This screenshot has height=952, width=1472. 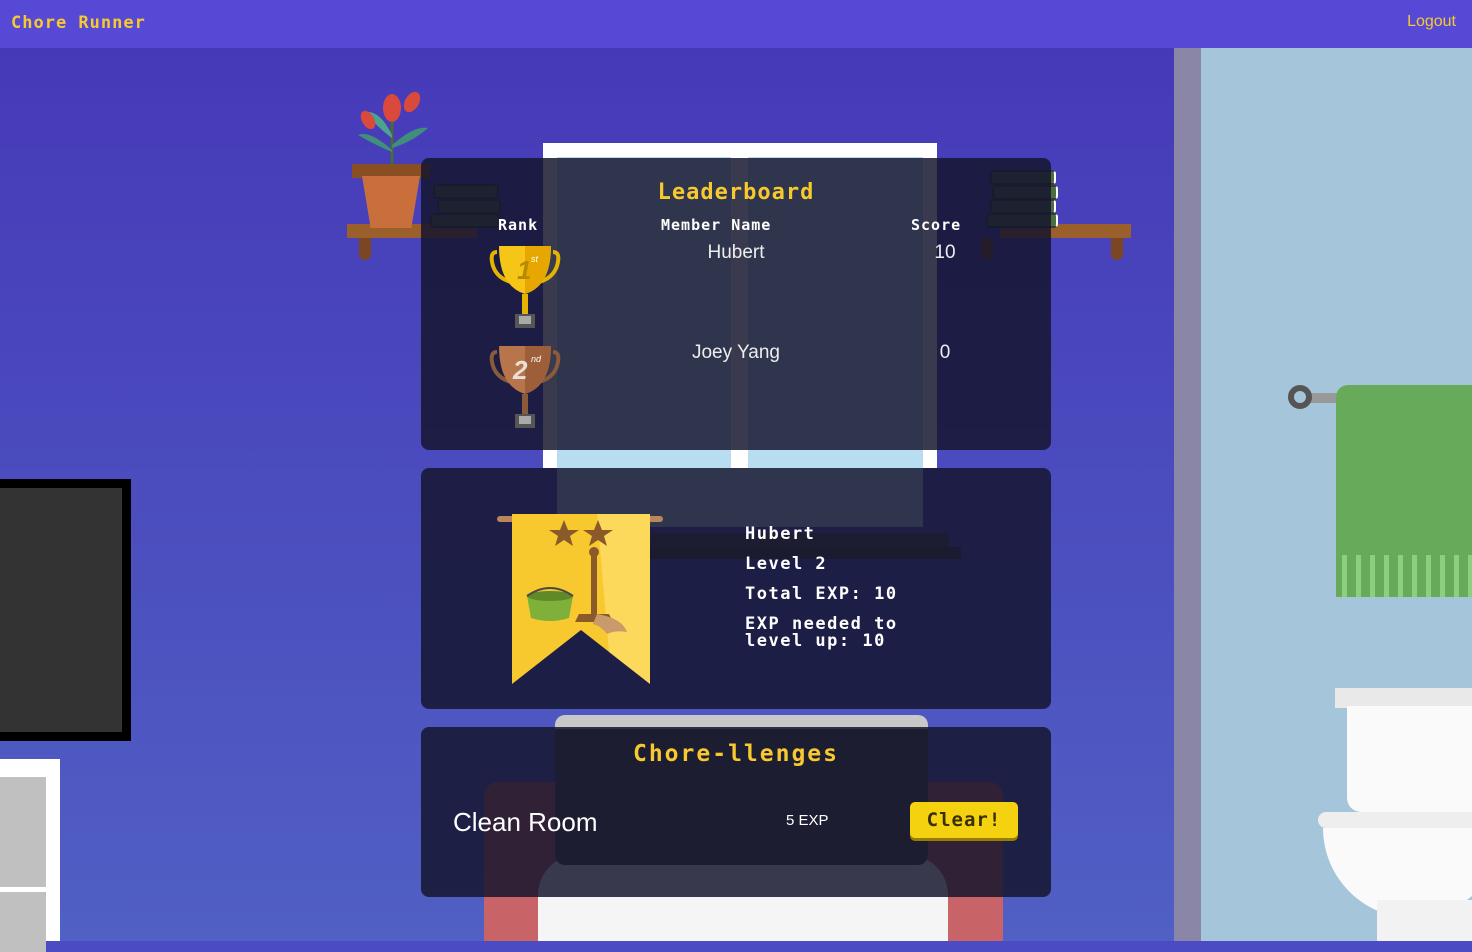 What do you see at coordinates (518, 225) in the screenshot?
I see `rank-header: Rank` at bounding box center [518, 225].